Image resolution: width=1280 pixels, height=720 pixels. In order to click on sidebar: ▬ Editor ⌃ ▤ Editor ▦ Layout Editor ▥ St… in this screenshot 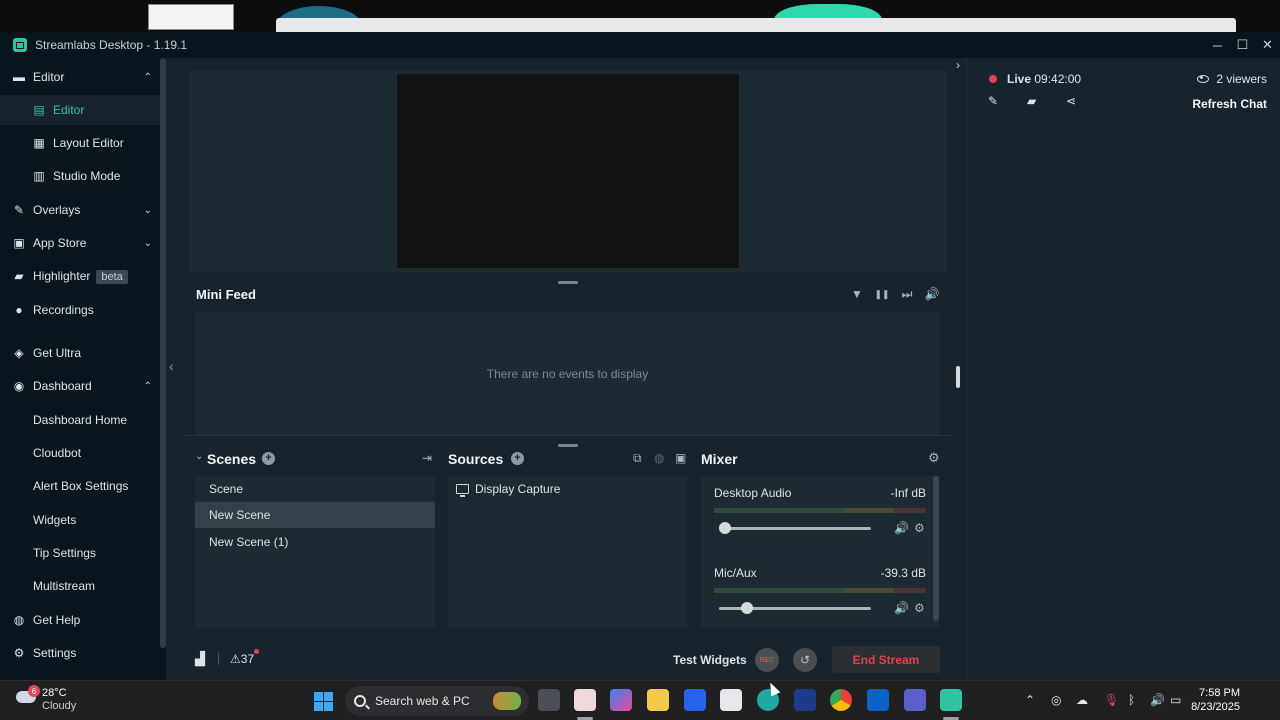, I will do `click(80, 369)`.